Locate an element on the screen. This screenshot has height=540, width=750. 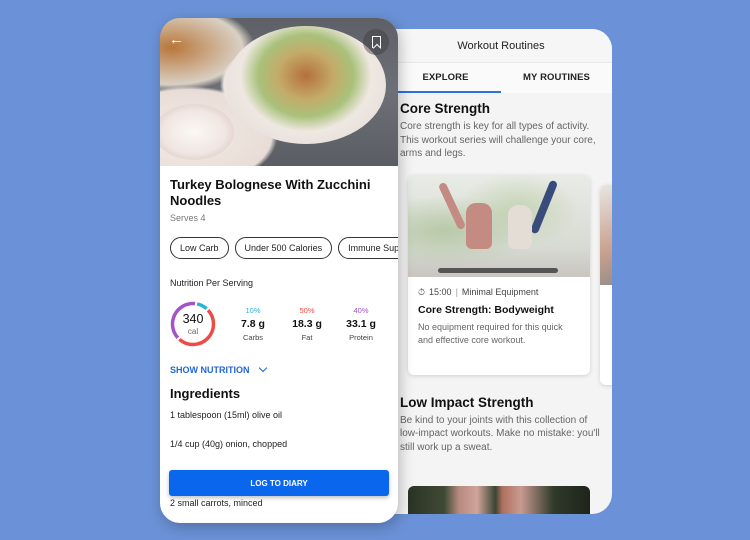
tab-explore: EXPLORE is located at coordinates (445, 78).